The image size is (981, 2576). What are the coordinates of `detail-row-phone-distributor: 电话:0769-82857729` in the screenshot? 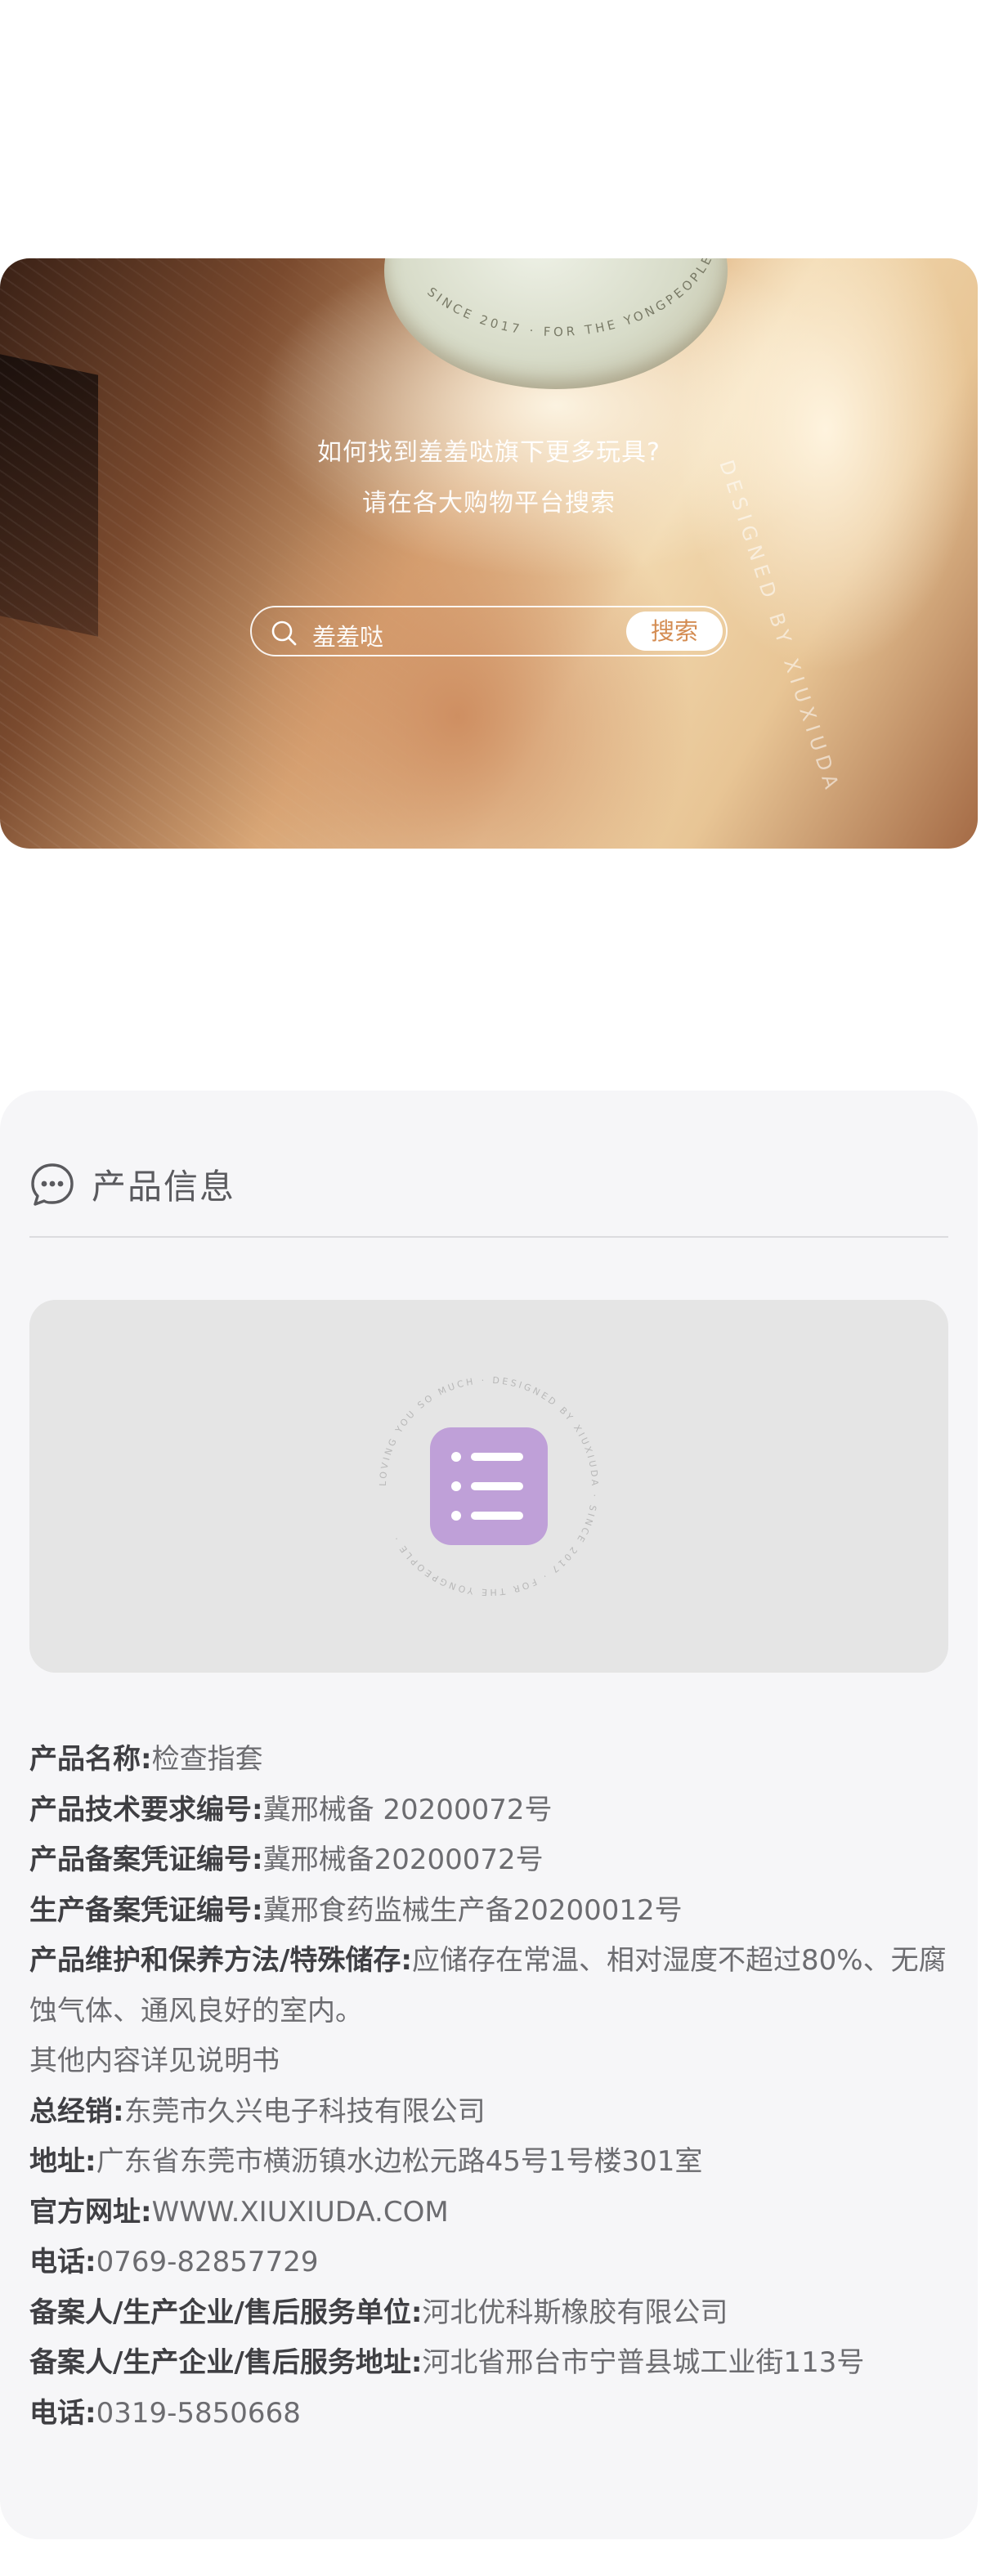 It's located at (174, 2262).